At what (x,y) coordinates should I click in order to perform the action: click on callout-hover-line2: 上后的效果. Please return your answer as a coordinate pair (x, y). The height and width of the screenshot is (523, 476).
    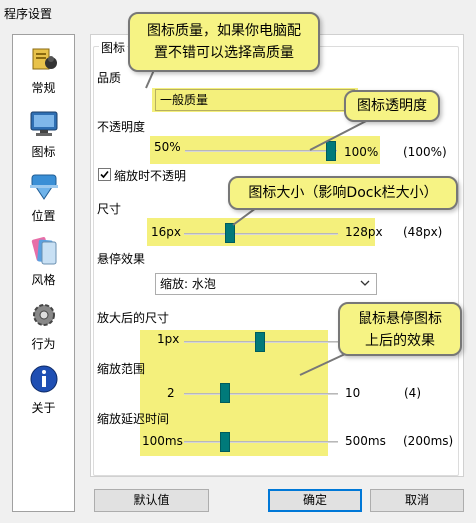
    Looking at the image, I should click on (400, 341).